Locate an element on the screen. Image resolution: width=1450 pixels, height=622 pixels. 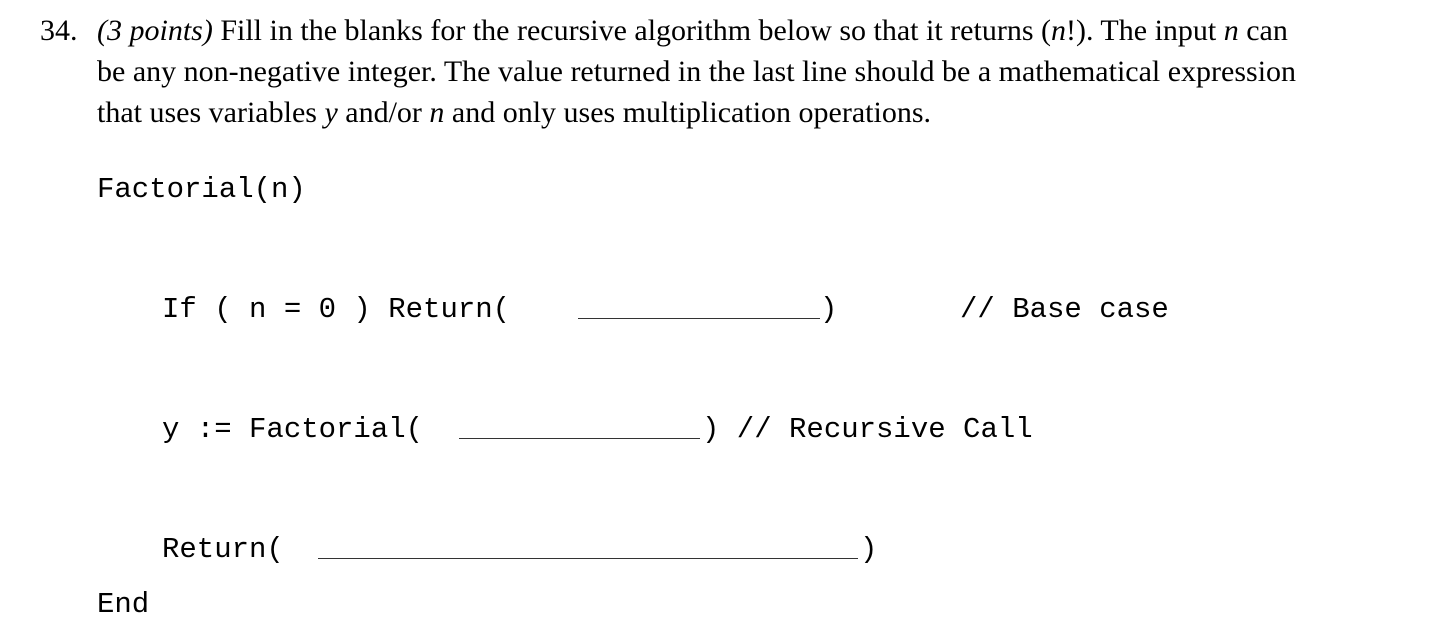
math-y: y is located at coordinates (331, 112).